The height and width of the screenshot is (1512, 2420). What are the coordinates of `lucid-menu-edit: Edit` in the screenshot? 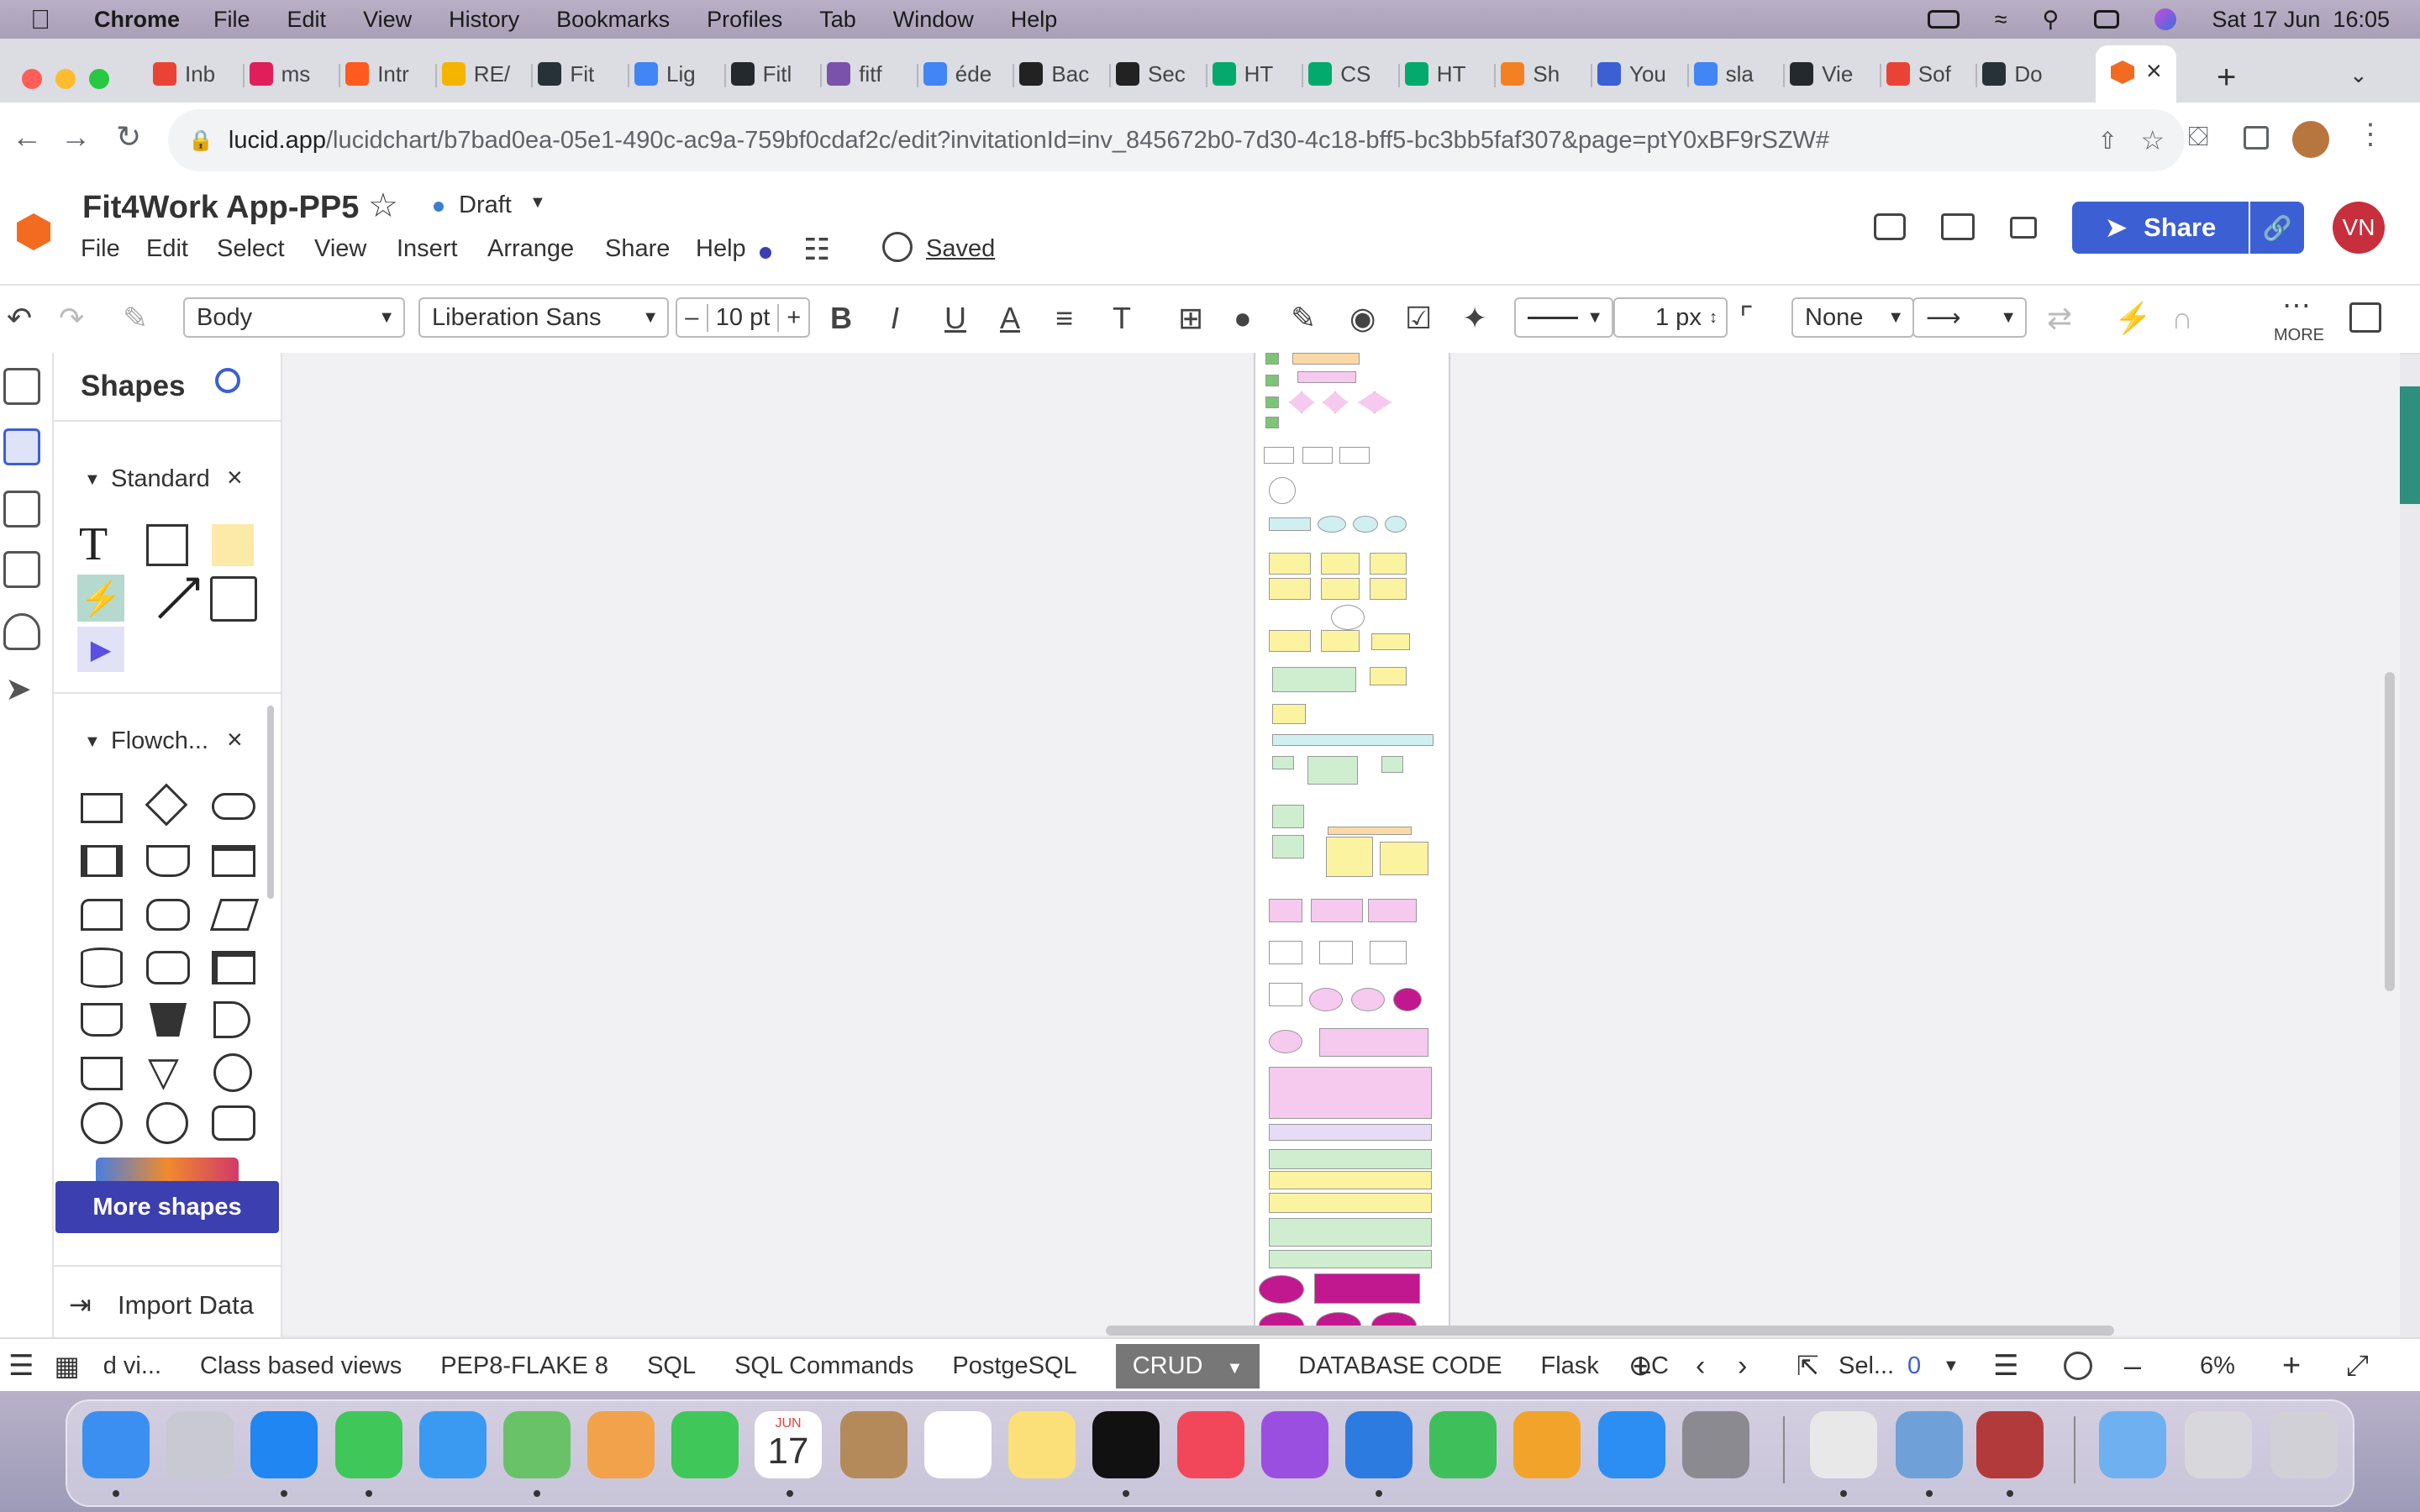 It's located at (167, 249).